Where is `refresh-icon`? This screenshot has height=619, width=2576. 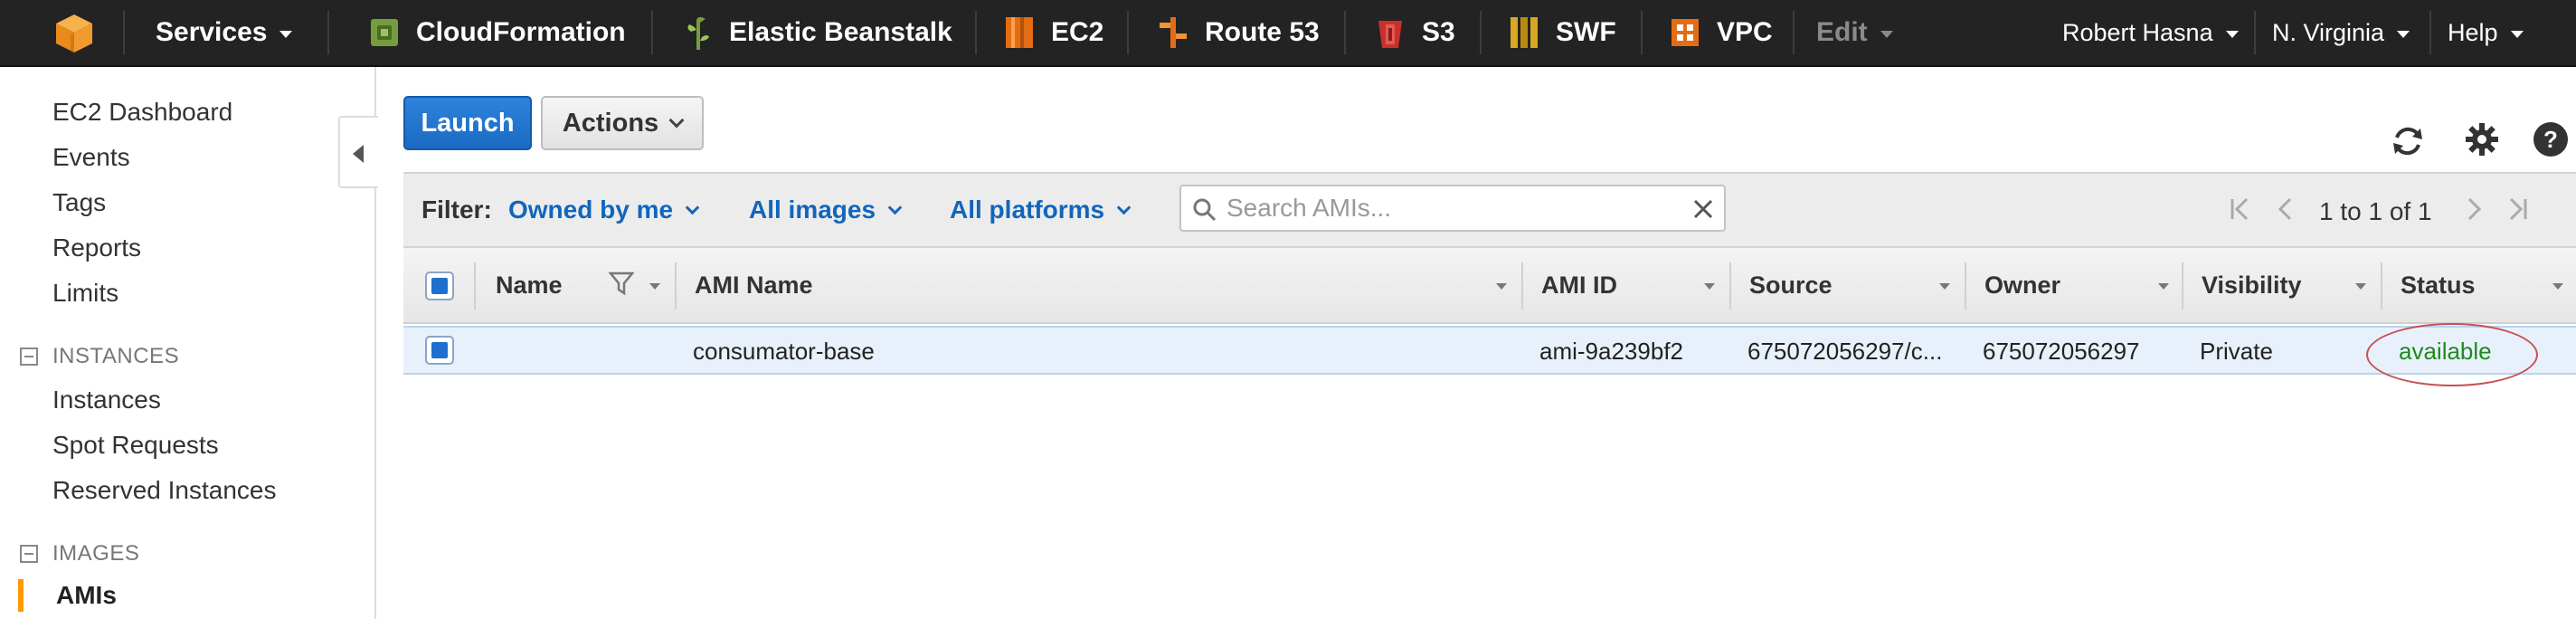 refresh-icon is located at coordinates (2408, 141).